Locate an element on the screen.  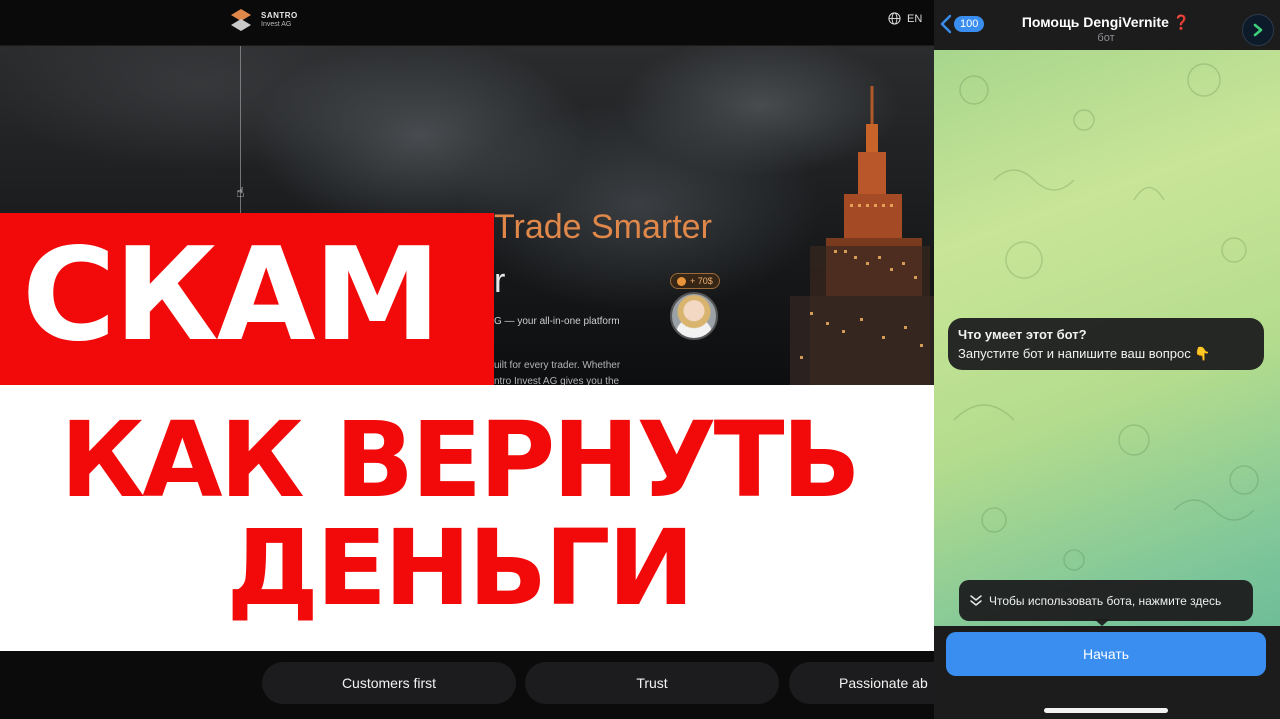
home-indicator is located at coordinates (1106, 710).